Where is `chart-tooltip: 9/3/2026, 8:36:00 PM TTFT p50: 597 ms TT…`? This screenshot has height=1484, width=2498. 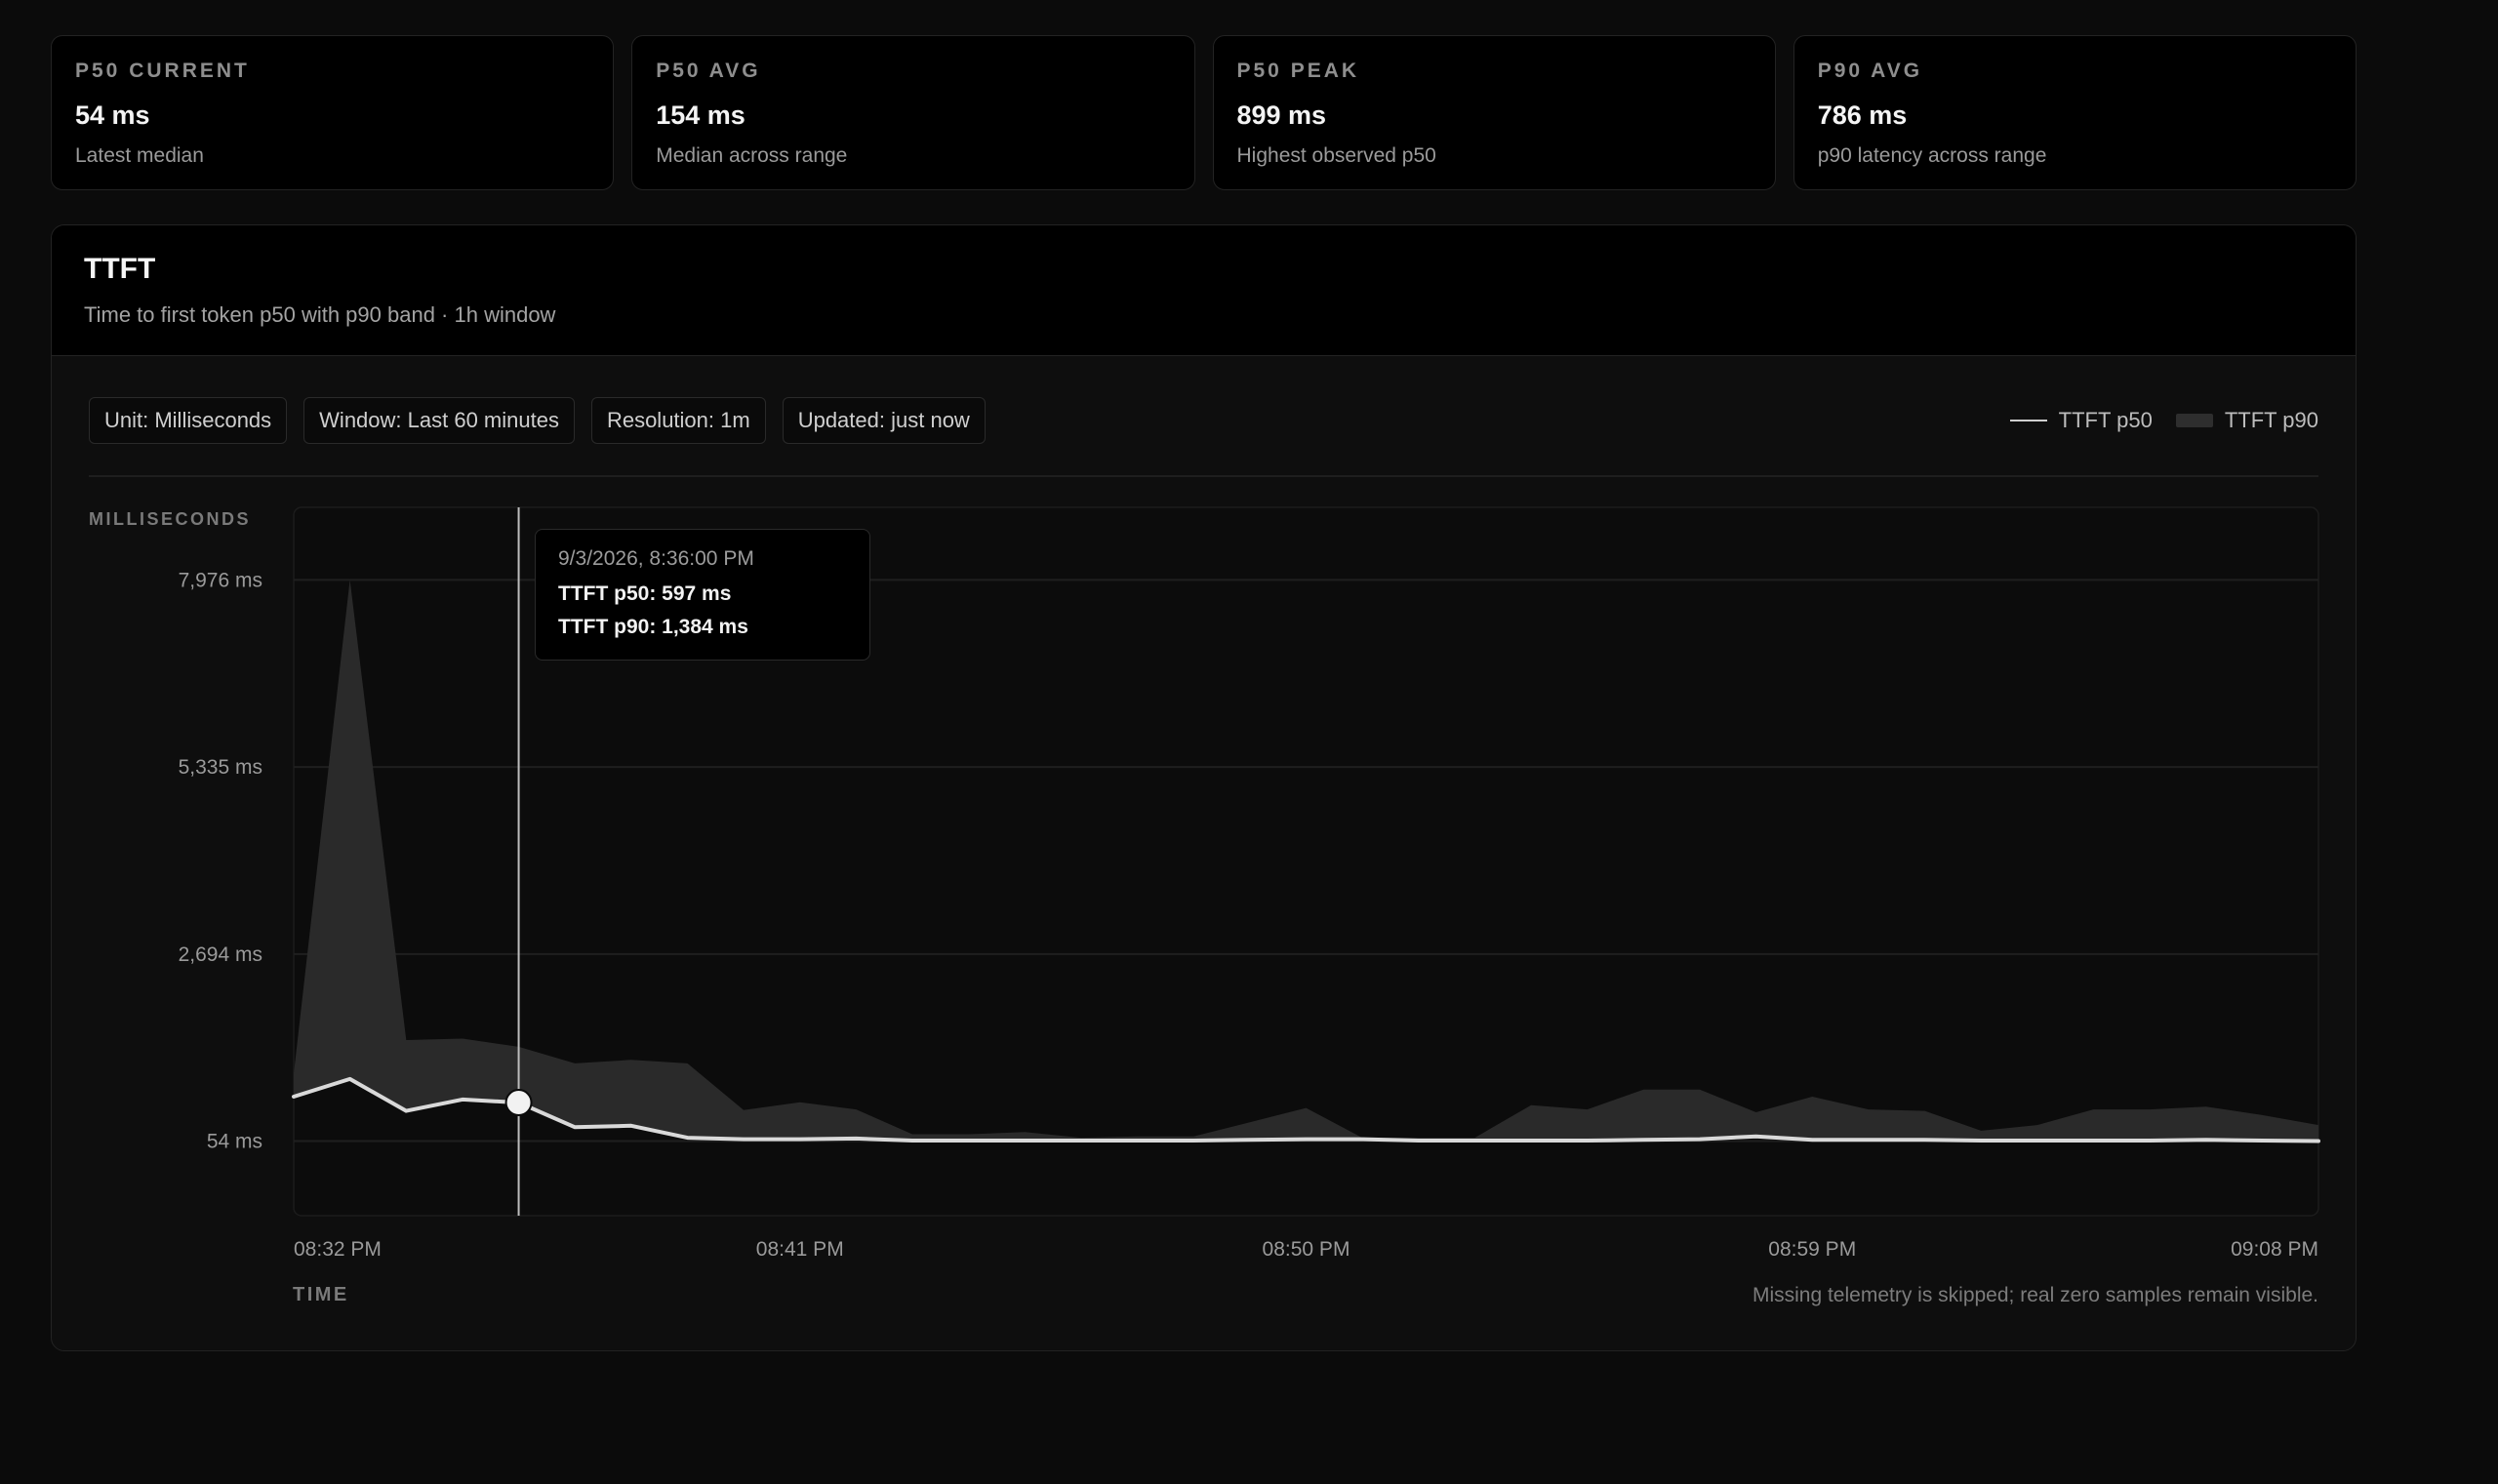
chart-tooltip: 9/3/2026, 8:36:00 PM TTFT p50: 597 ms TT… is located at coordinates (702, 595).